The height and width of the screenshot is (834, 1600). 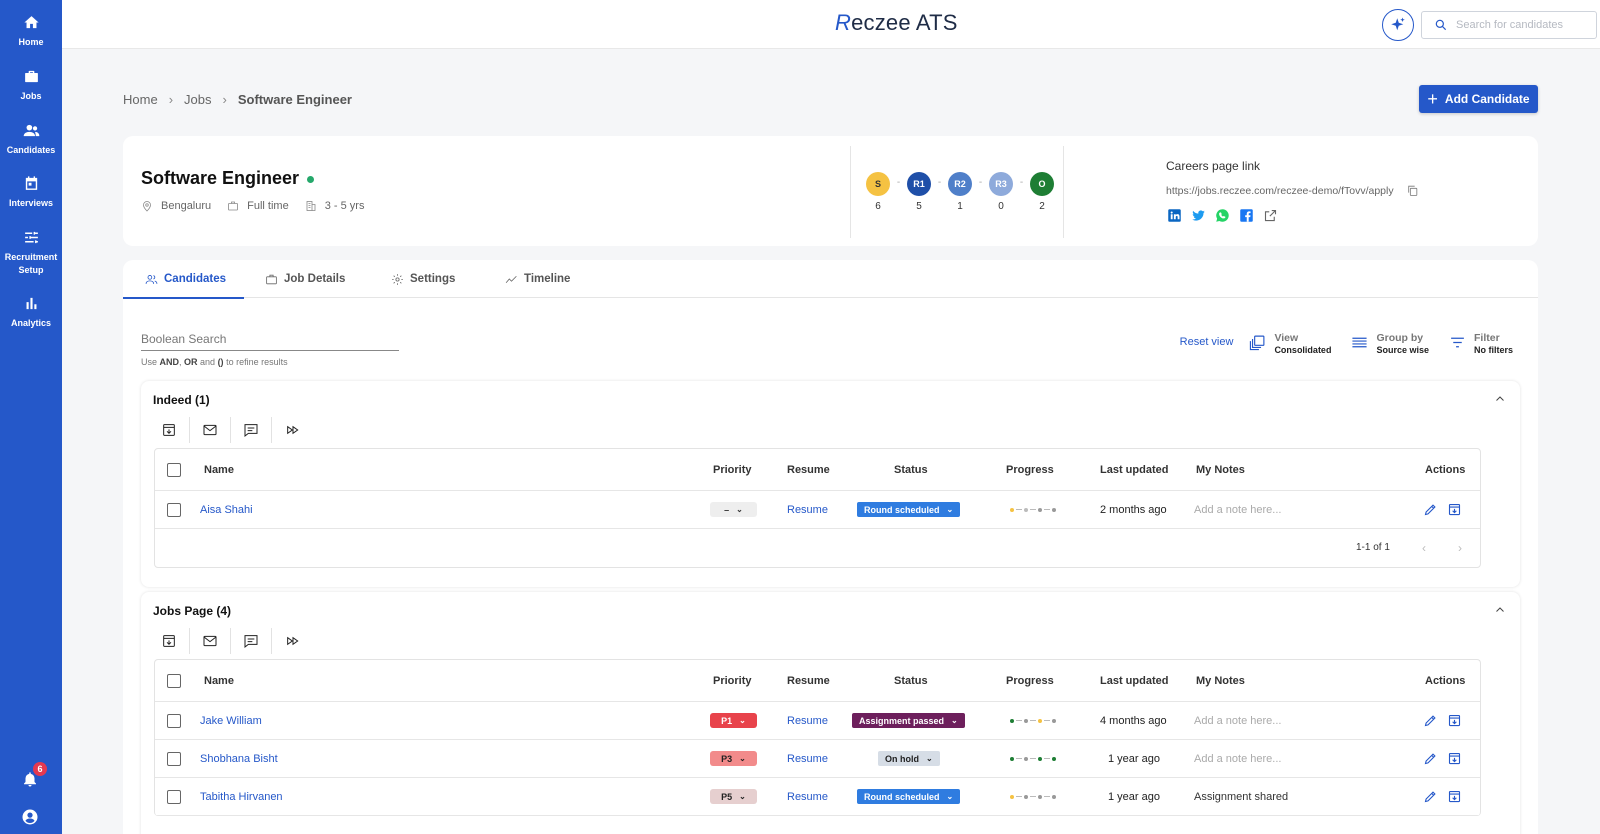 I want to click on status-dropdown: On hold ⌄, so click(x=909, y=758).